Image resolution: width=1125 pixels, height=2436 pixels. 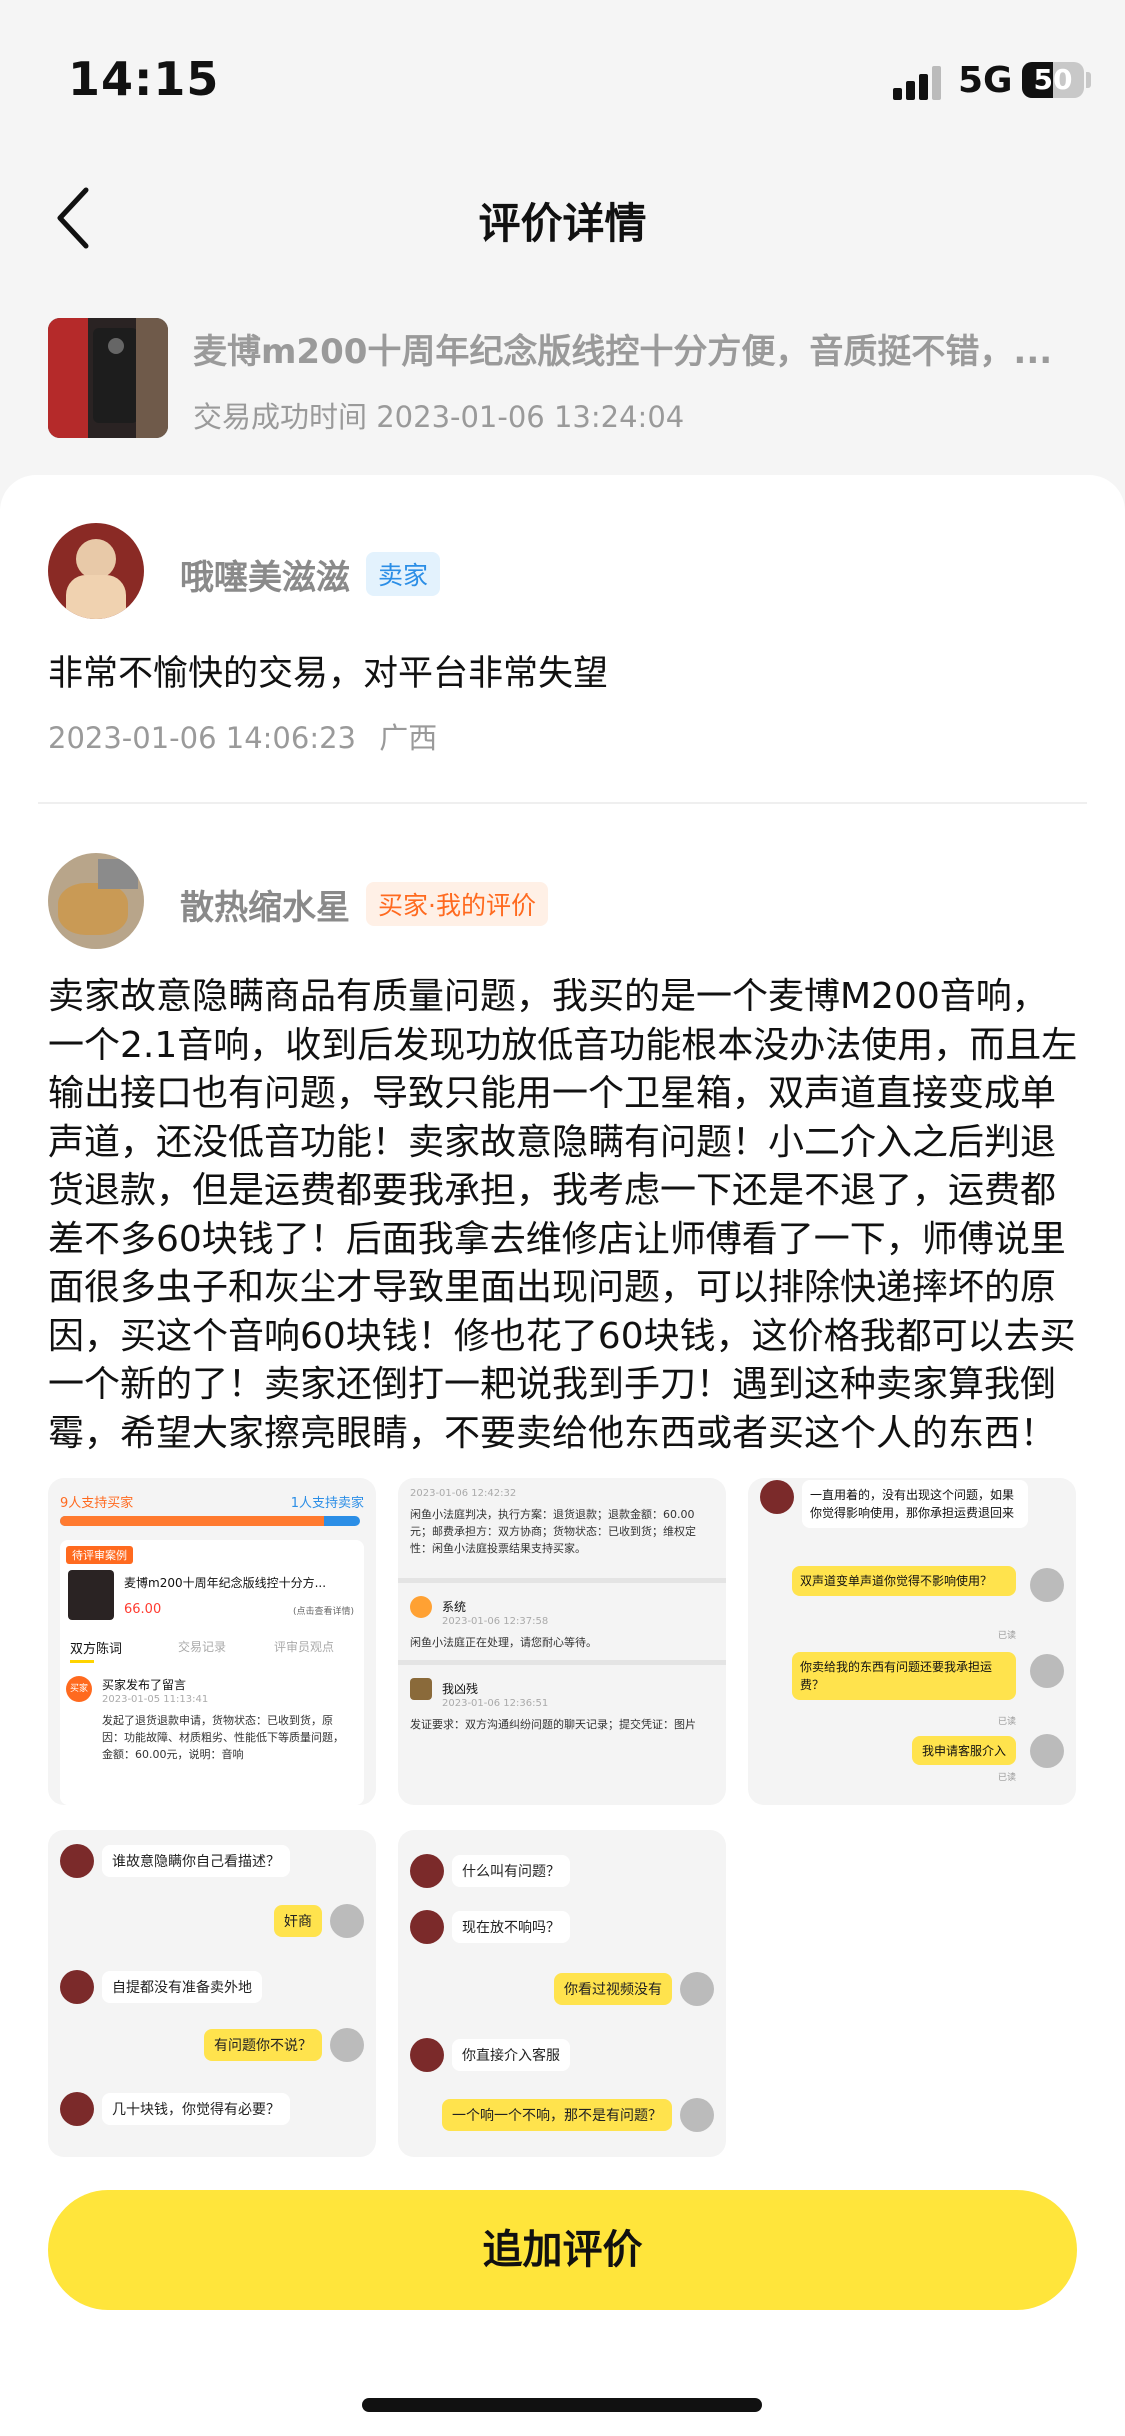 I want to click on chat-row: 你看过视频没有, so click(x=634, y=1989).